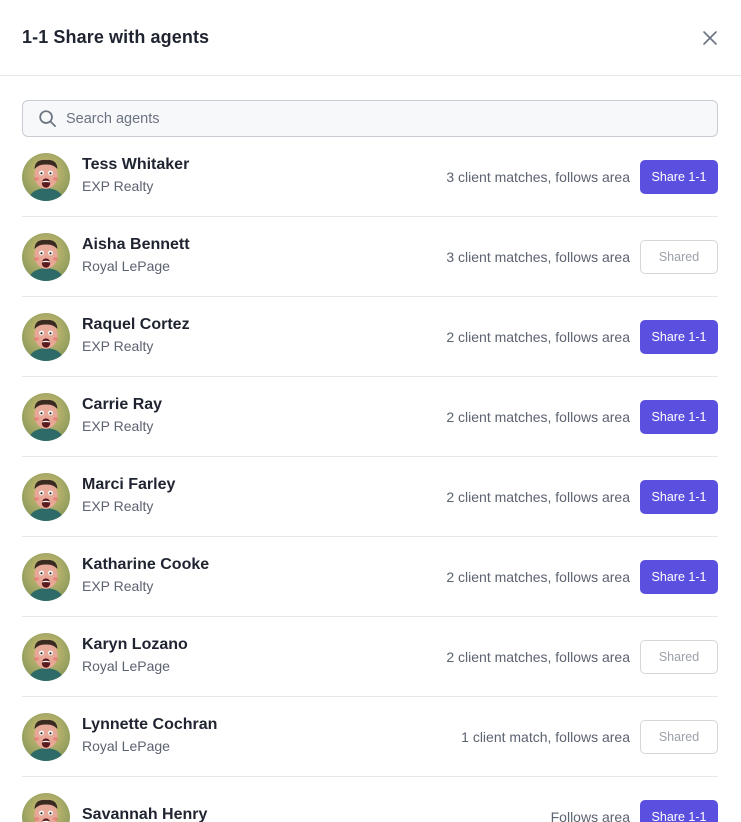  What do you see at coordinates (136, 244) in the screenshot?
I see `agent-name: Aisha Bennett` at bounding box center [136, 244].